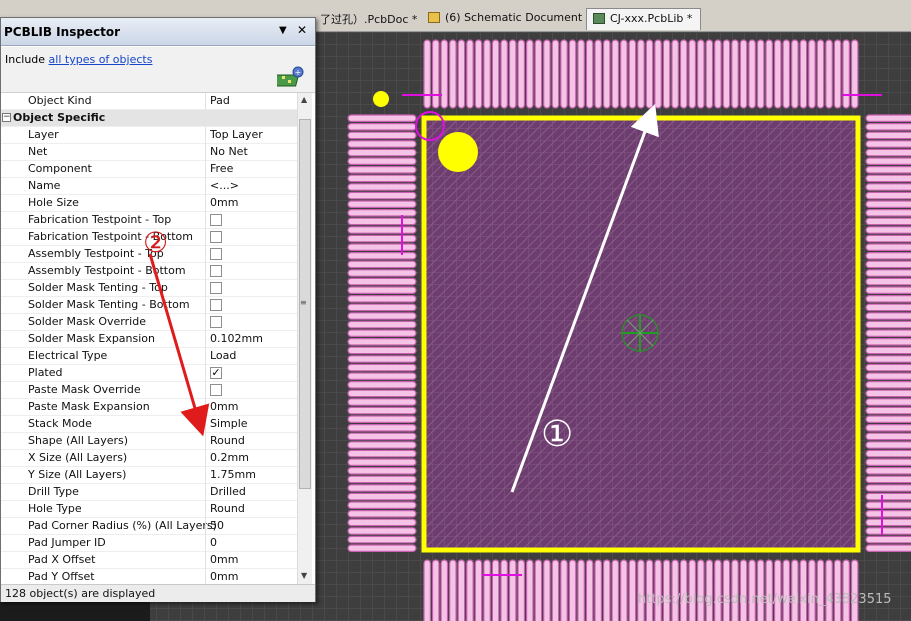  Describe the element at coordinates (236, 338) in the screenshot. I see `property-value: 0.102mm` at that location.